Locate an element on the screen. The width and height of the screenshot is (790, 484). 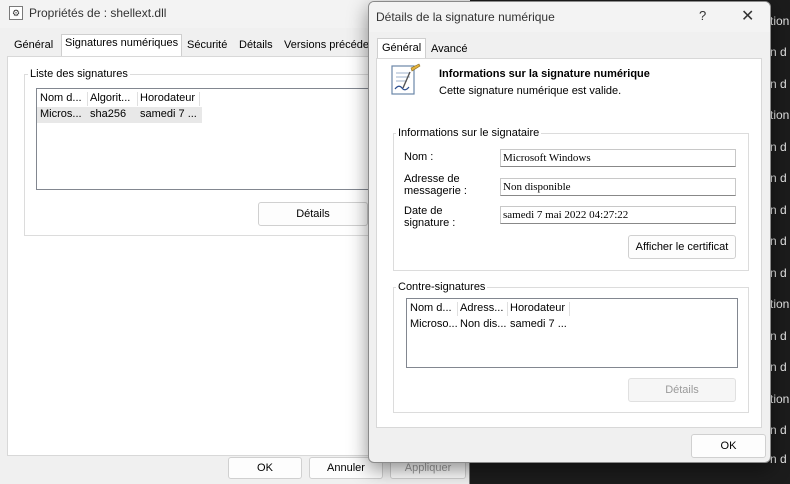
tab-advanced: Avancé is located at coordinates (449, 49).